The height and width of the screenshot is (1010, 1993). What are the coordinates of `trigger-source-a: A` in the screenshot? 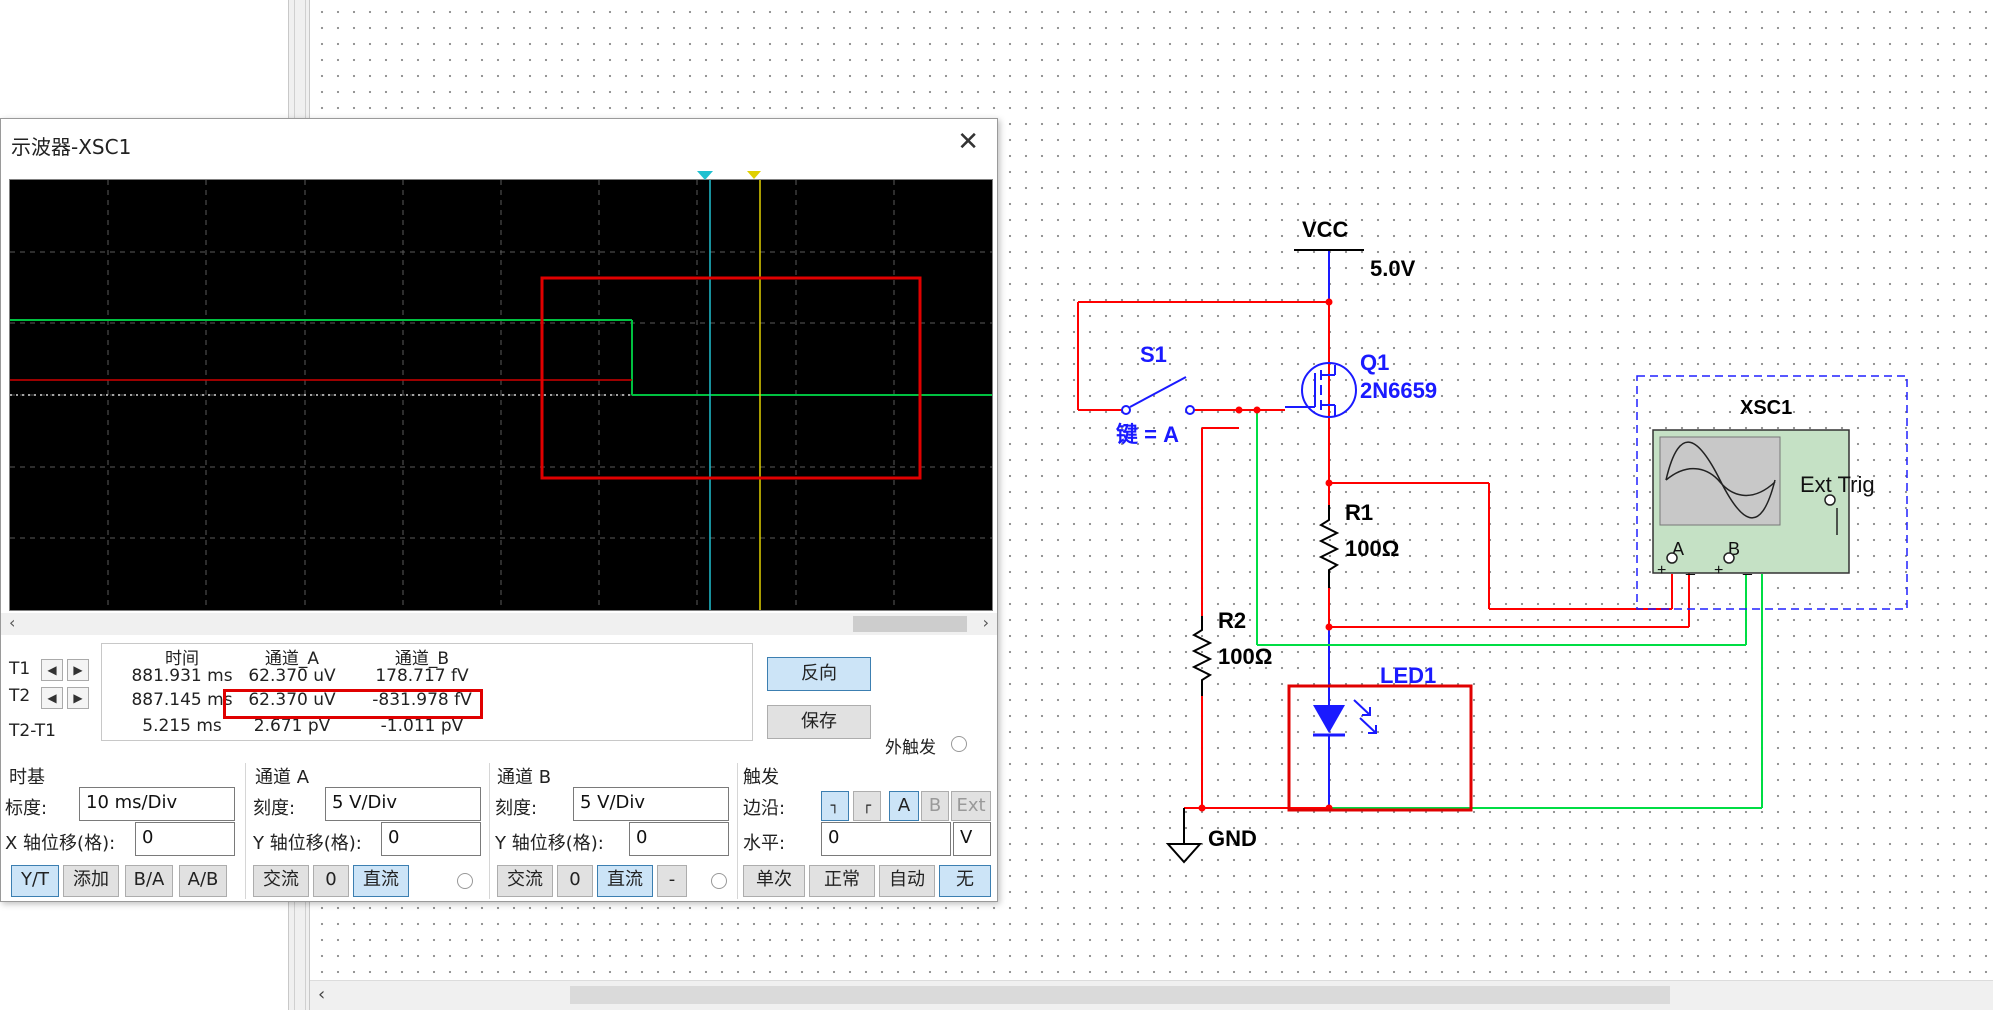 It's located at (904, 806).